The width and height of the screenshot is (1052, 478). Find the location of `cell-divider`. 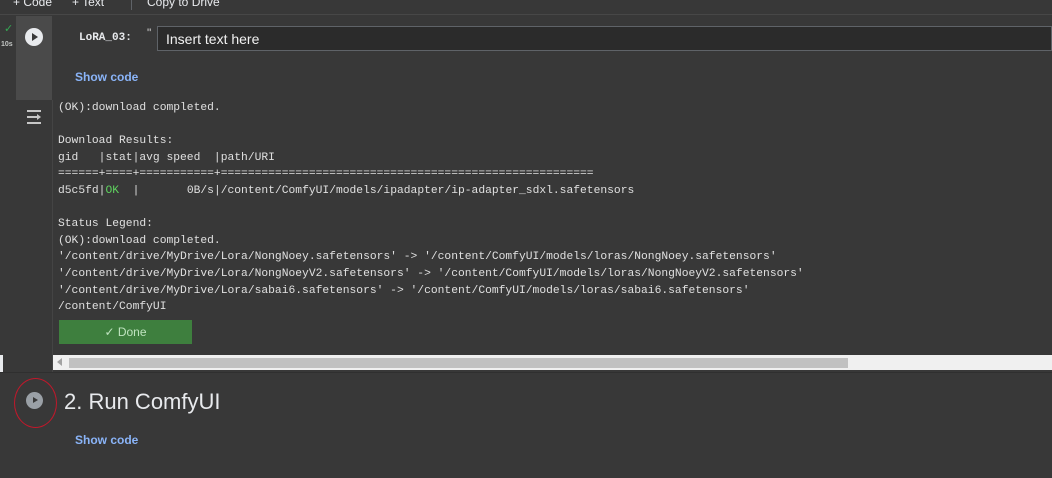

cell-divider is located at coordinates (526, 372).